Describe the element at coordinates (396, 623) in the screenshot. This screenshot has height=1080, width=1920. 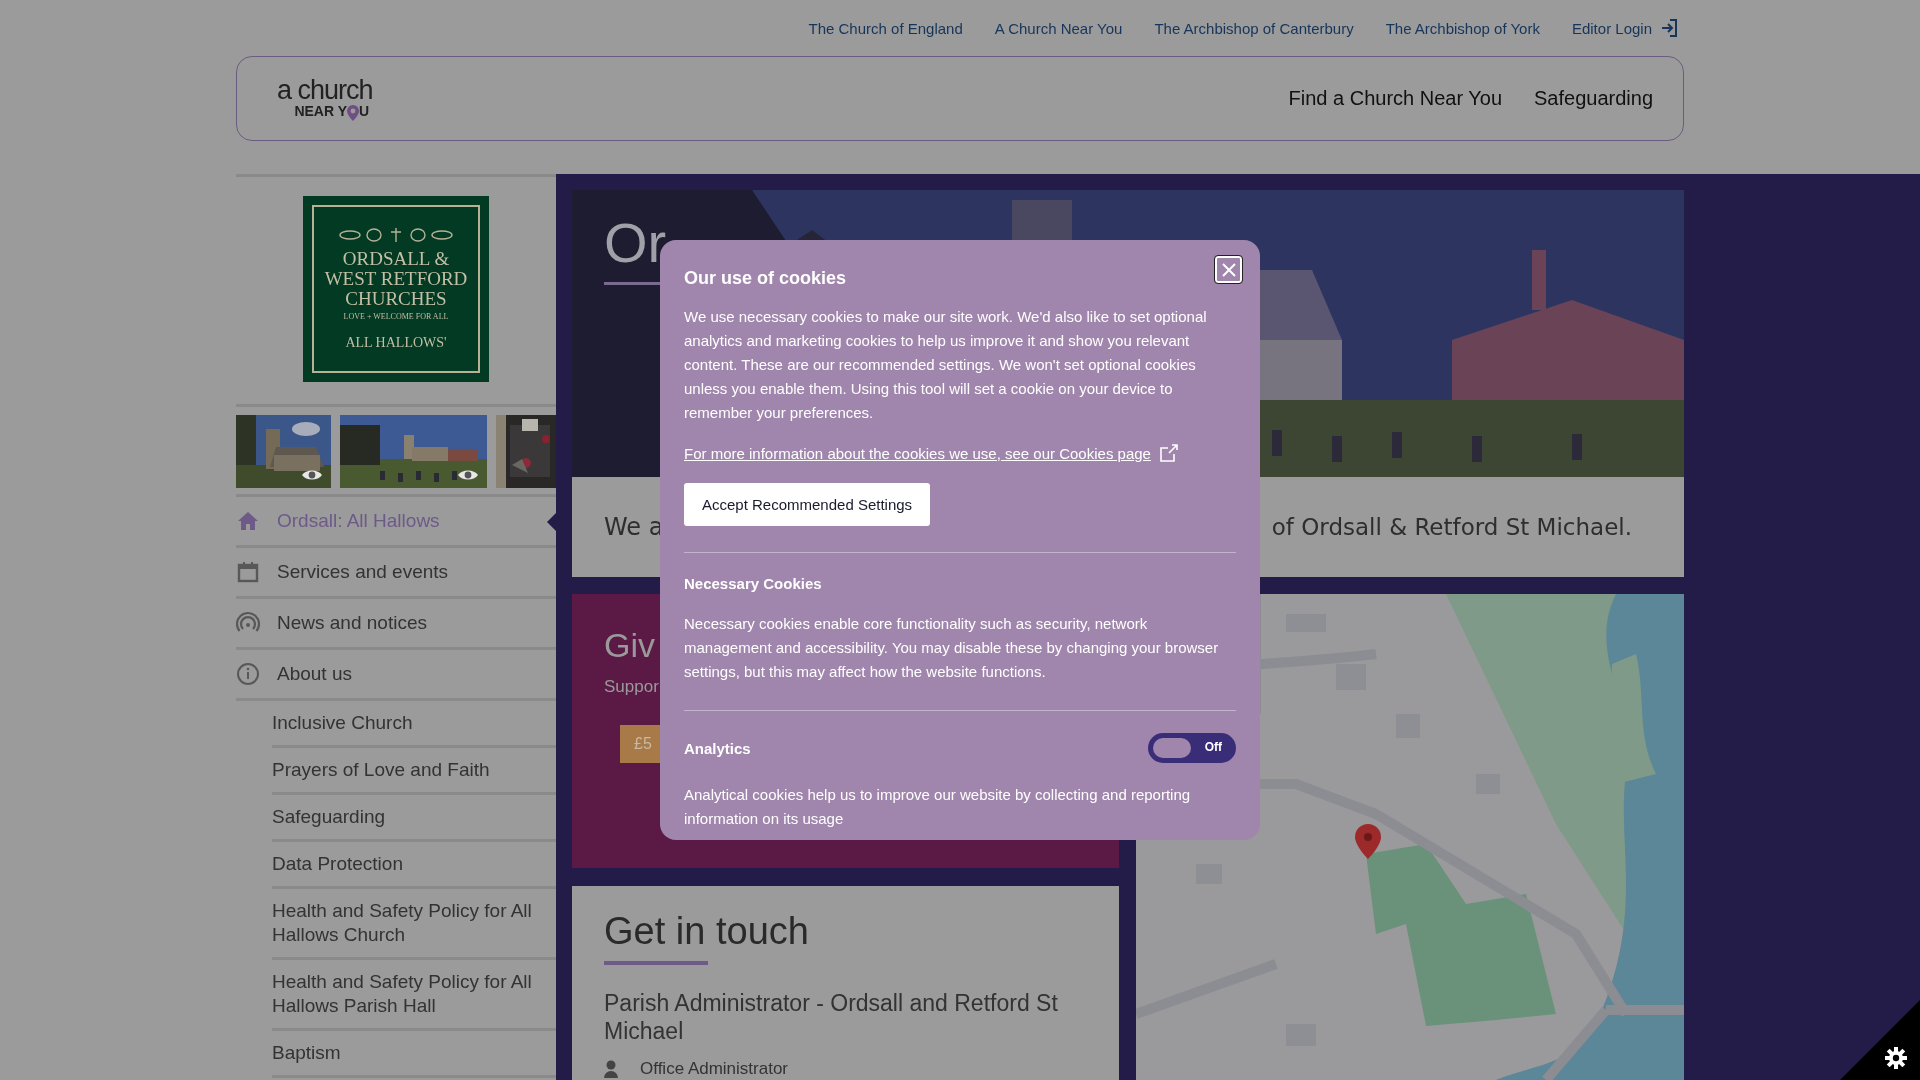
I see `sidebar-link: News and notices` at that location.